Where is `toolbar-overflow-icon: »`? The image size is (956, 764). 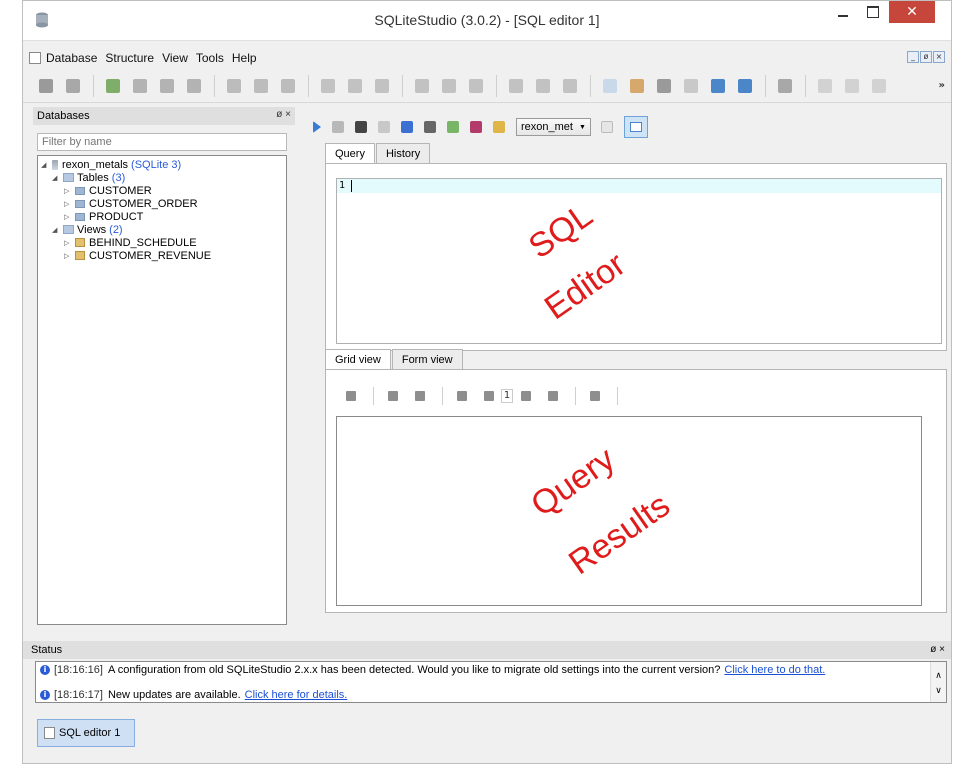
toolbar-overflow-icon: » is located at coordinates (942, 85).